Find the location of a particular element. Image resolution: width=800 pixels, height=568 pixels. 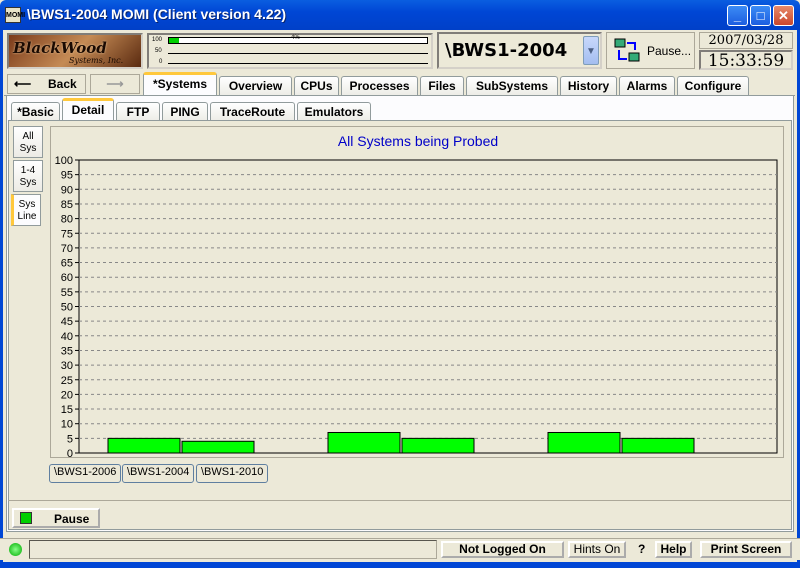

window-border-bottom is located at coordinates (400, 565).